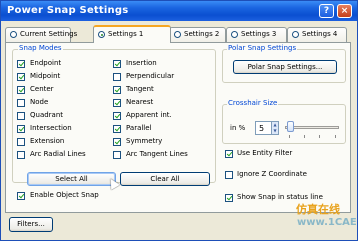 The image size is (358, 241). I want to click on watermark-site: www.1CAE.com, so click(327, 222).